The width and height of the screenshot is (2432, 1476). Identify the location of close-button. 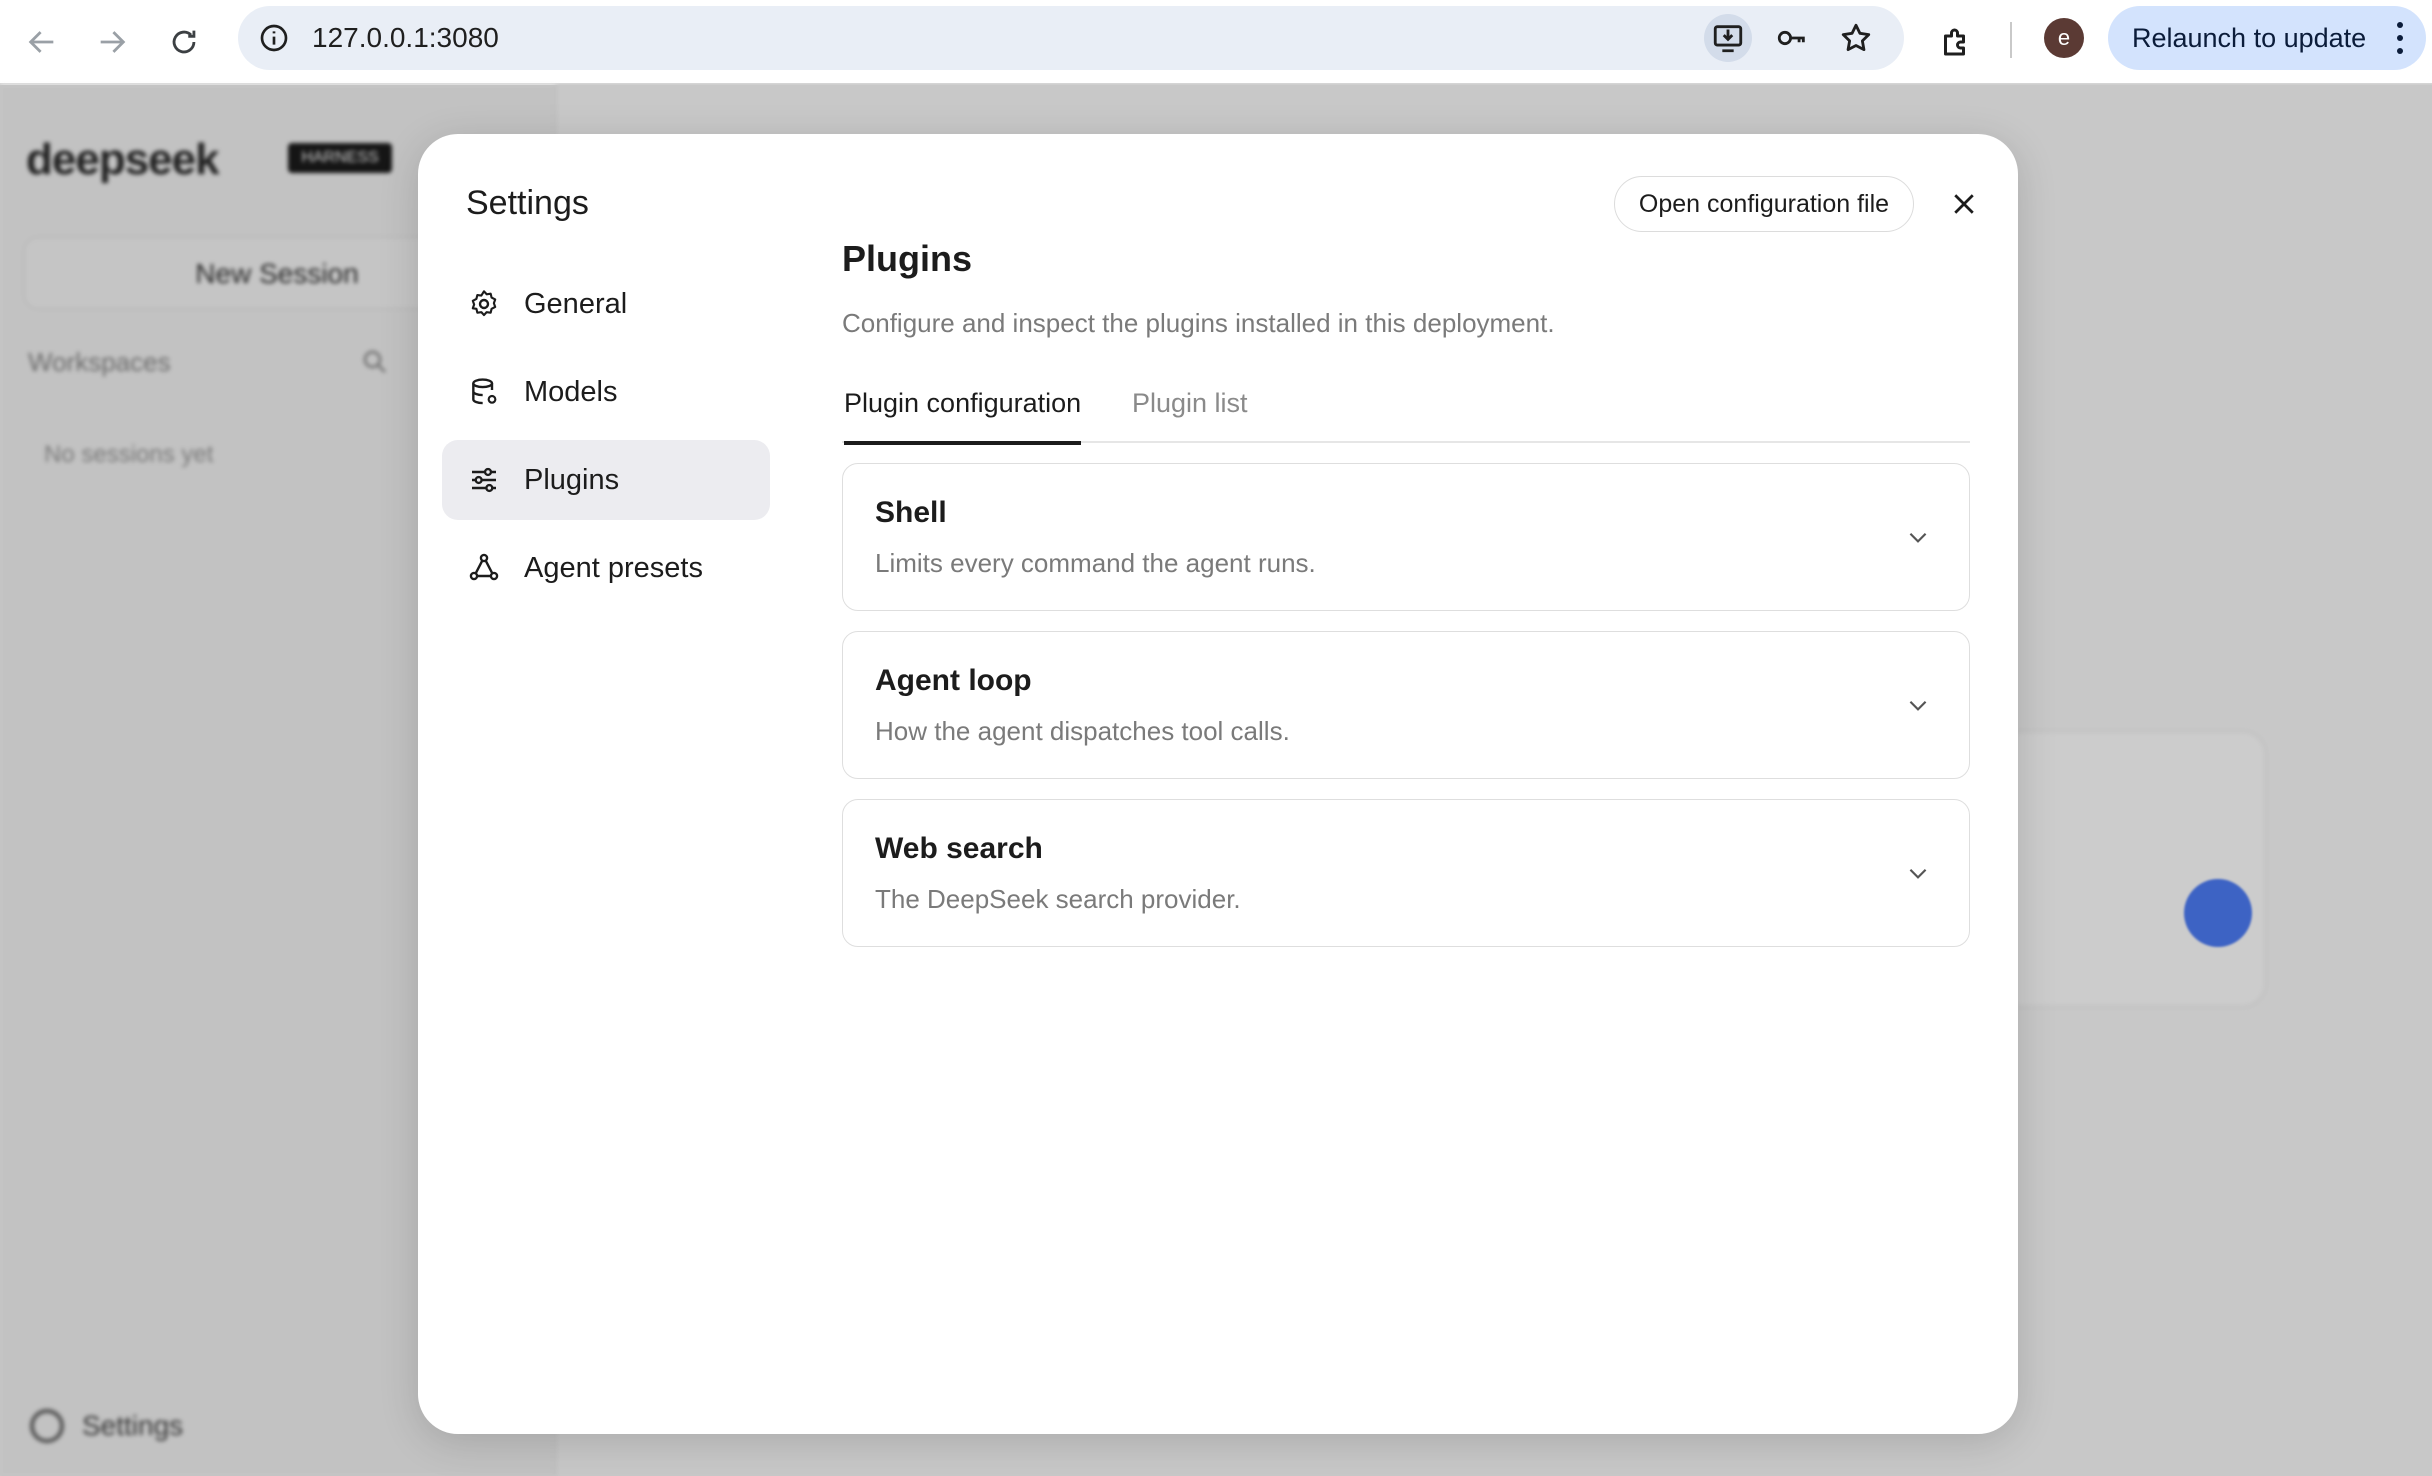
(1964, 204).